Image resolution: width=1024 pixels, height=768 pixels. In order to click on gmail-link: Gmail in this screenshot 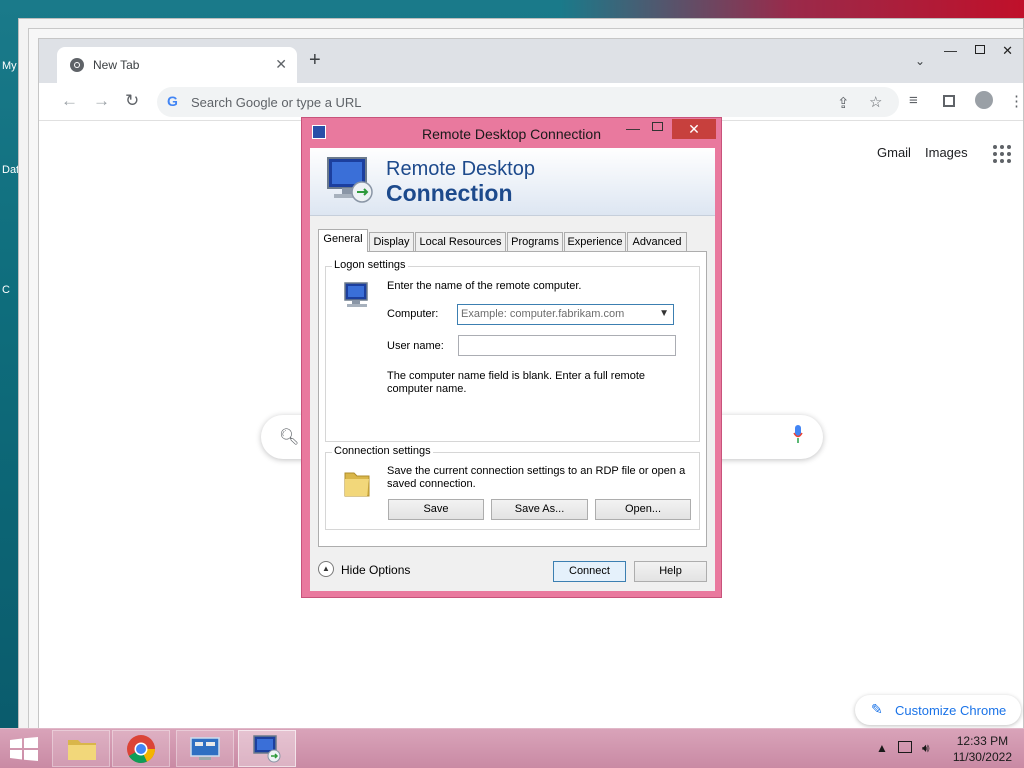, I will do `click(894, 152)`.